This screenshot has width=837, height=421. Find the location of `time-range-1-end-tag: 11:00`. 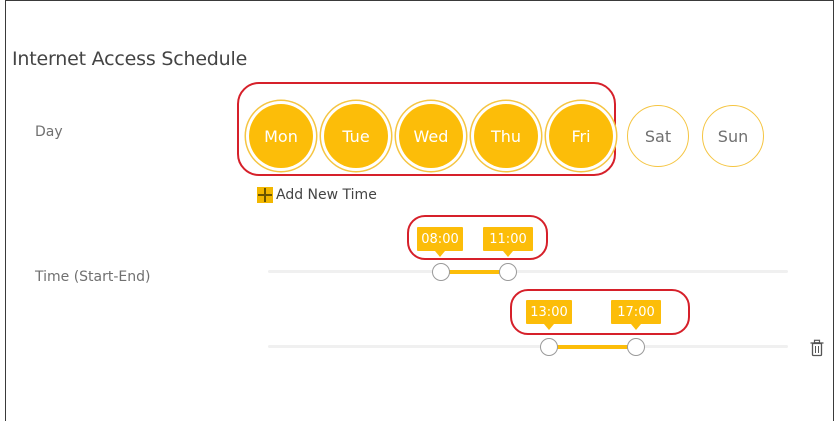

time-range-1-end-tag: 11:00 is located at coordinates (508, 242).